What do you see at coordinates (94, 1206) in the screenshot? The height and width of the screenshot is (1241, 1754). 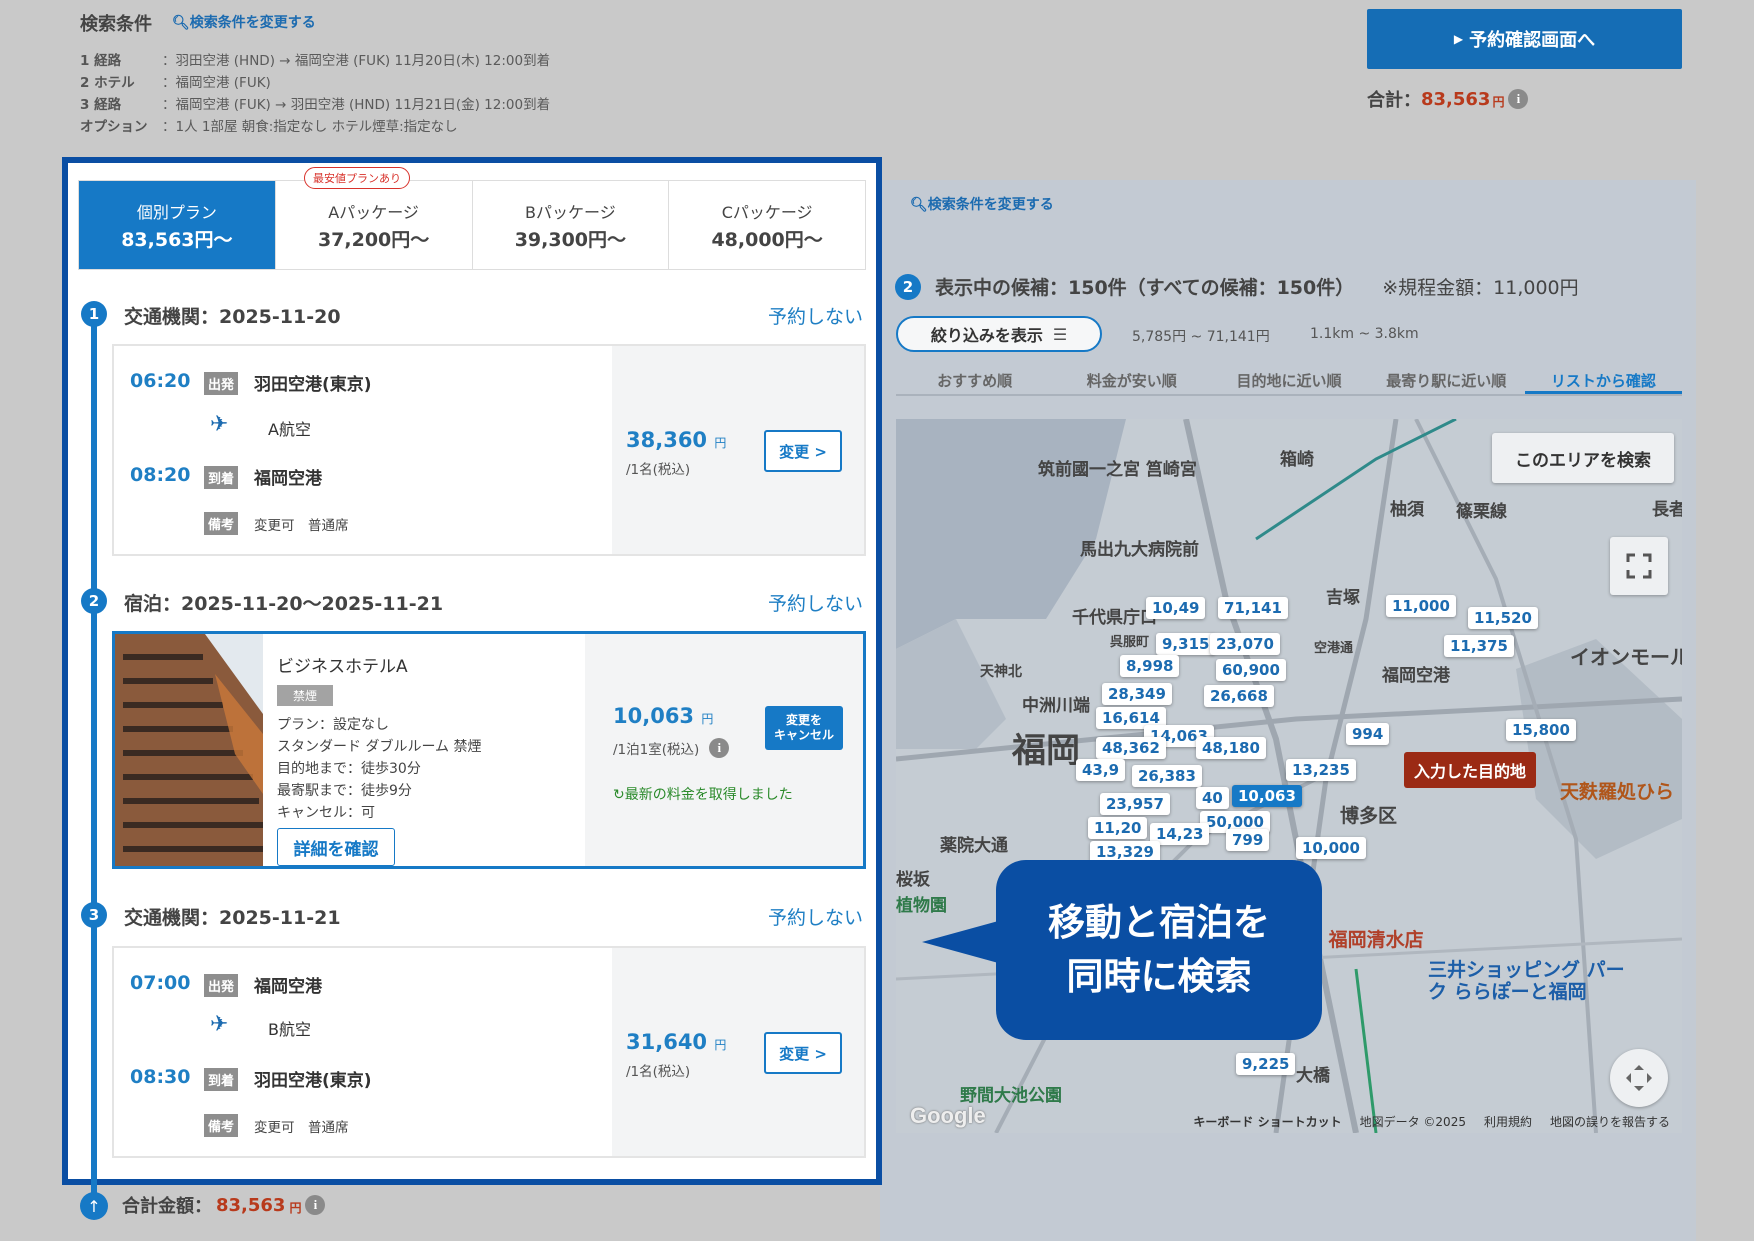 I see `arrow-up-icon: ↑` at bounding box center [94, 1206].